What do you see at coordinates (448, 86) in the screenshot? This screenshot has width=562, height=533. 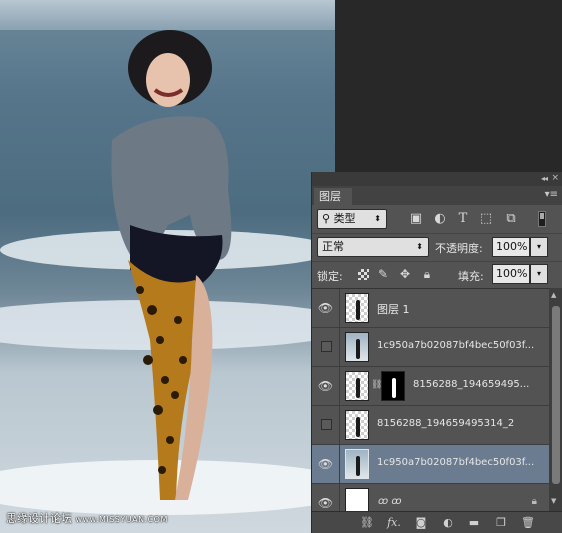 I see `workspace-background` at bounding box center [448, 86].